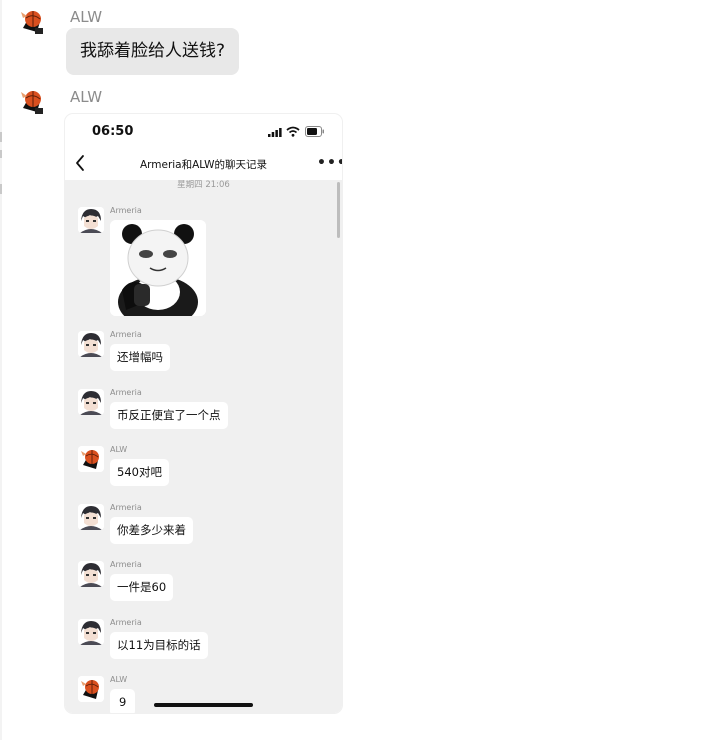  What do you see at coordinates (140, 357) in the screenshot?
I see `chat-bubble: 还增幅吗` at bounding box center [140, 357].